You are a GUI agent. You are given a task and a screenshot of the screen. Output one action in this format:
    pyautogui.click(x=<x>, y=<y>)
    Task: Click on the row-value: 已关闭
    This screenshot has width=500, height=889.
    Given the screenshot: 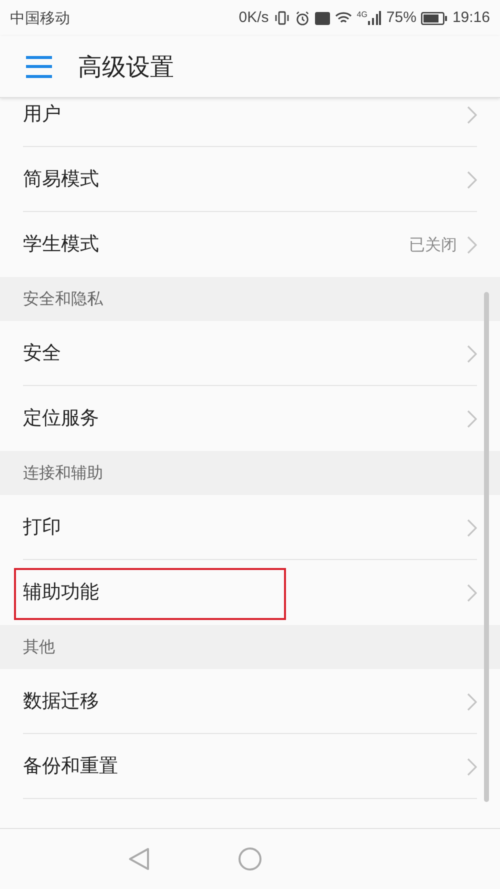 What is the action you would take?
    pyautogui.click(x=433, y=245)
    